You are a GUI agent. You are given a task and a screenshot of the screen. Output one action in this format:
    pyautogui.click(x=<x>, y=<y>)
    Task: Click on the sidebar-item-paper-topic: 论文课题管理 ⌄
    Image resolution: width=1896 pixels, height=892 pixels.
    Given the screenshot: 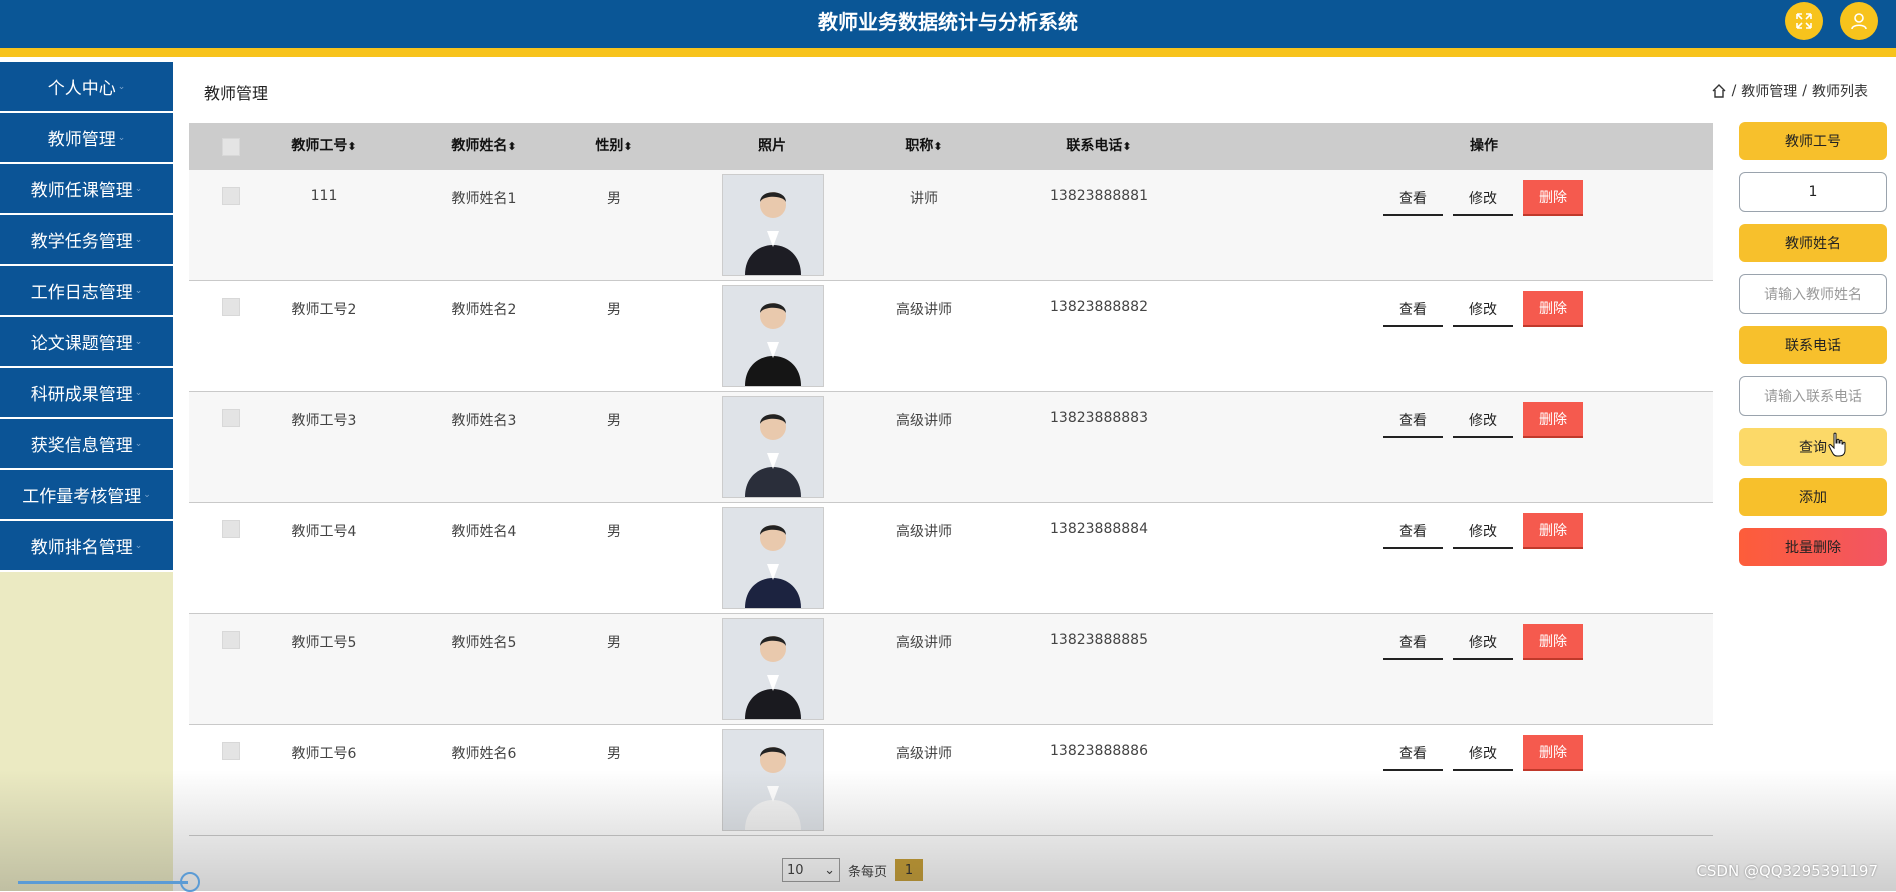 What is the action you would take?
    pyautogui.click(x=86, y=342)
    